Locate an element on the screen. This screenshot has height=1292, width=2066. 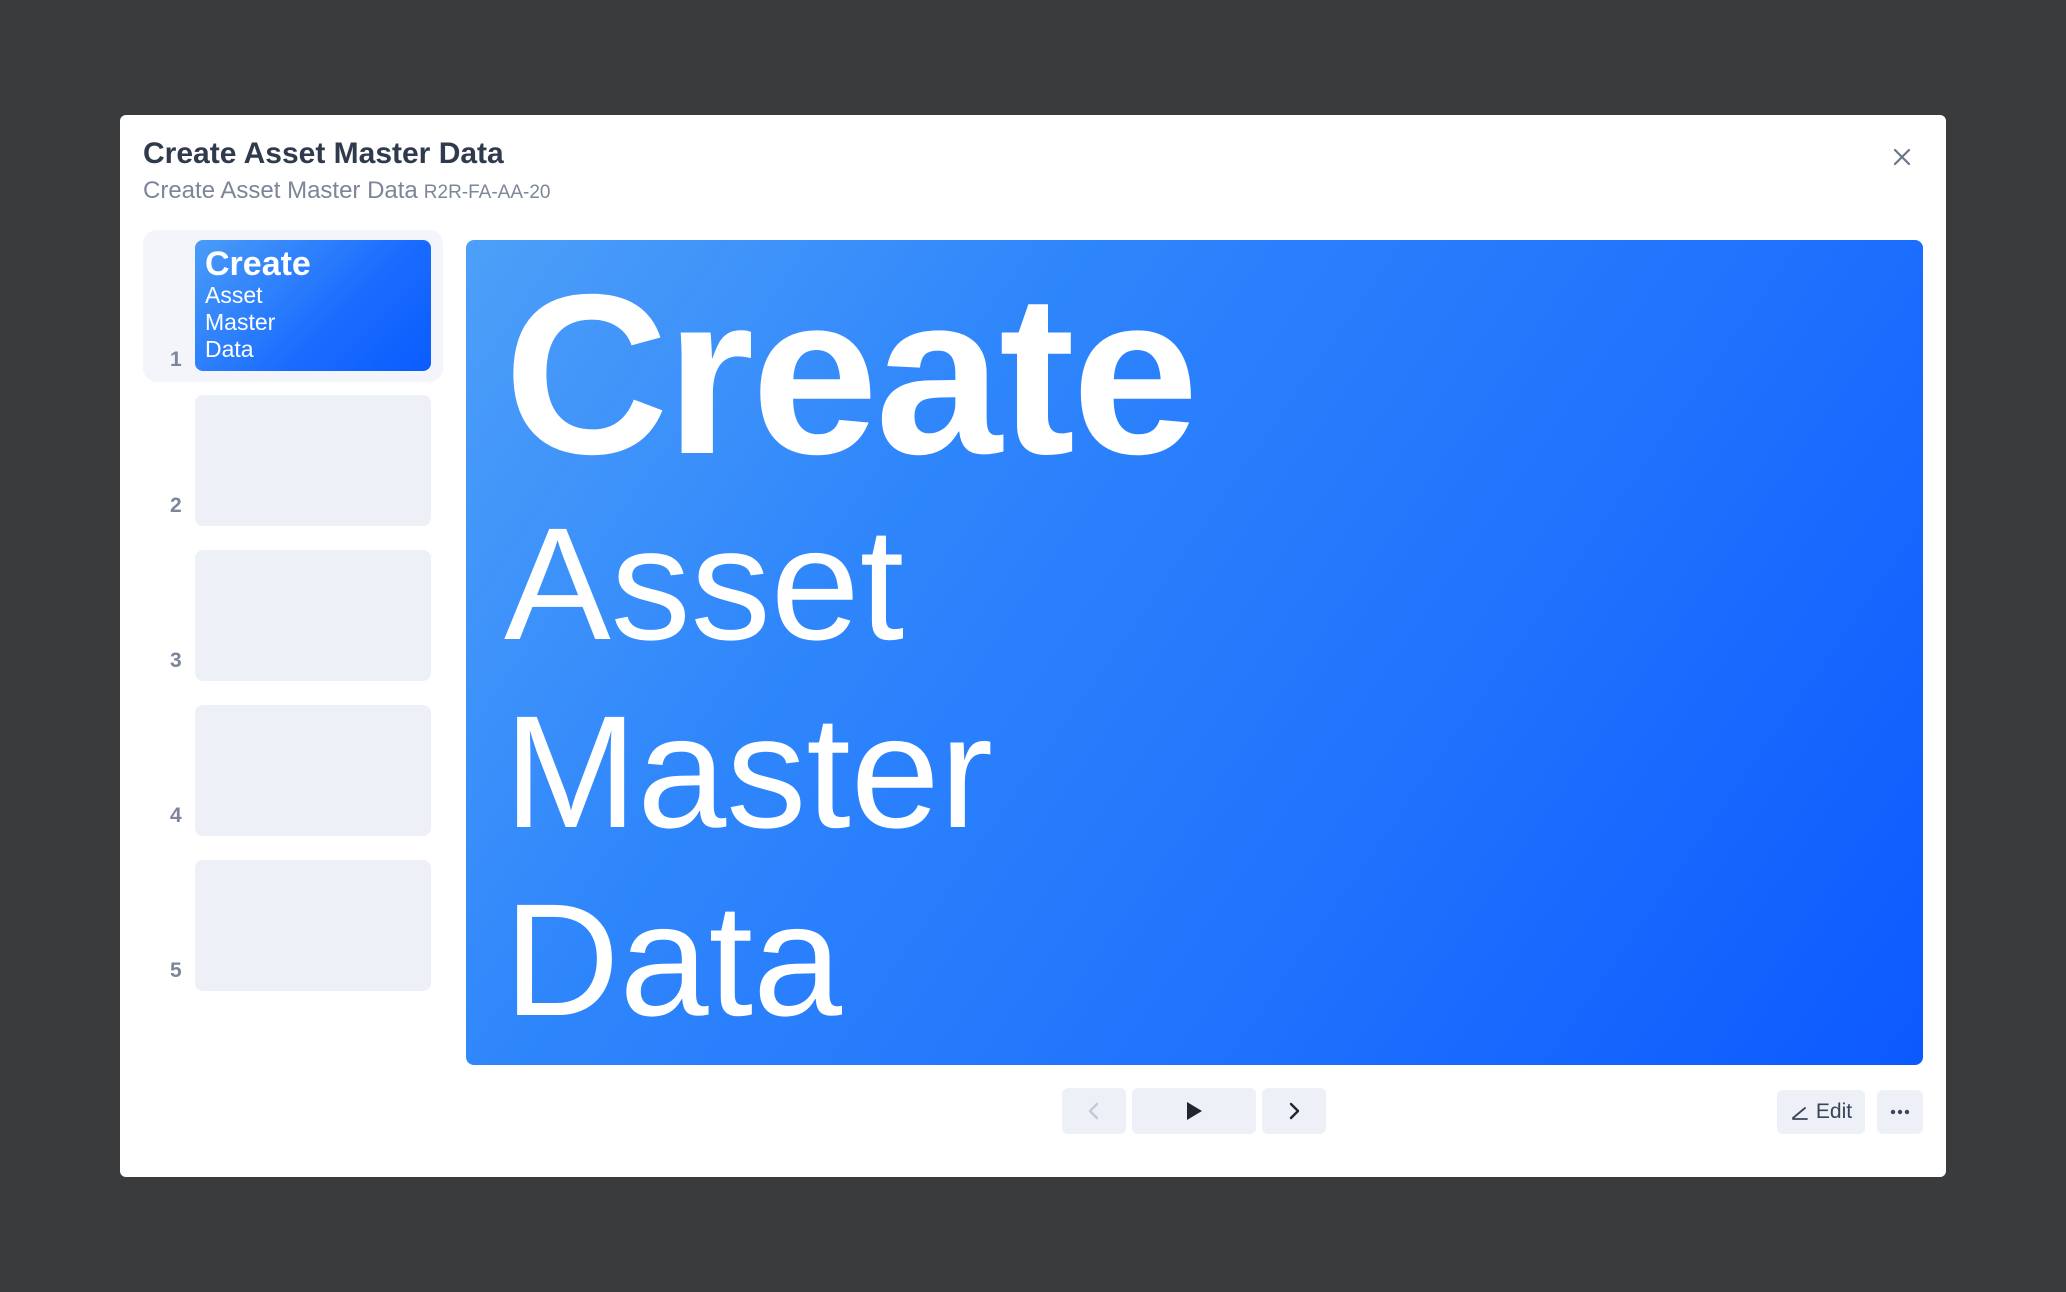
edit-button: Edit is located at coordinates (1821, 1112).